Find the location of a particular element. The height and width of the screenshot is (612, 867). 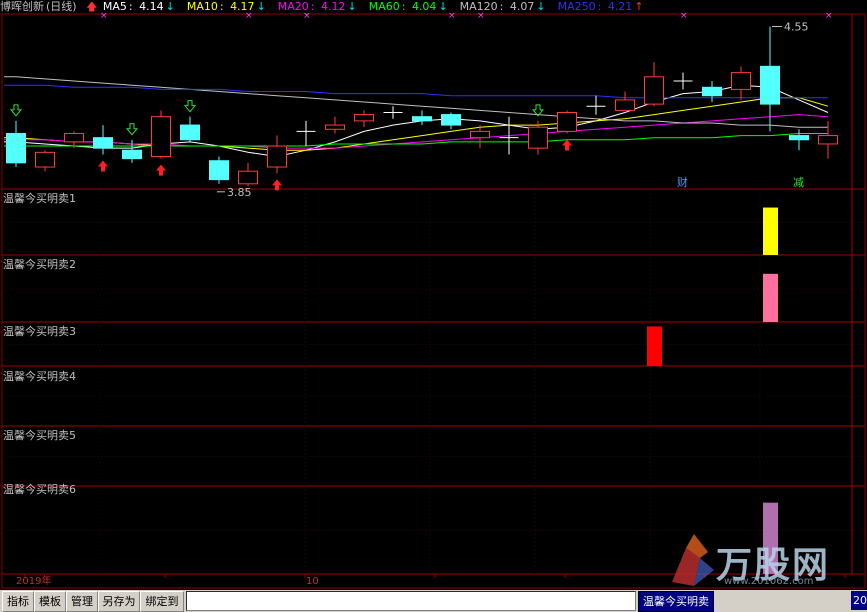

ma-value: 4.12 is located at coordinates (333, 6).